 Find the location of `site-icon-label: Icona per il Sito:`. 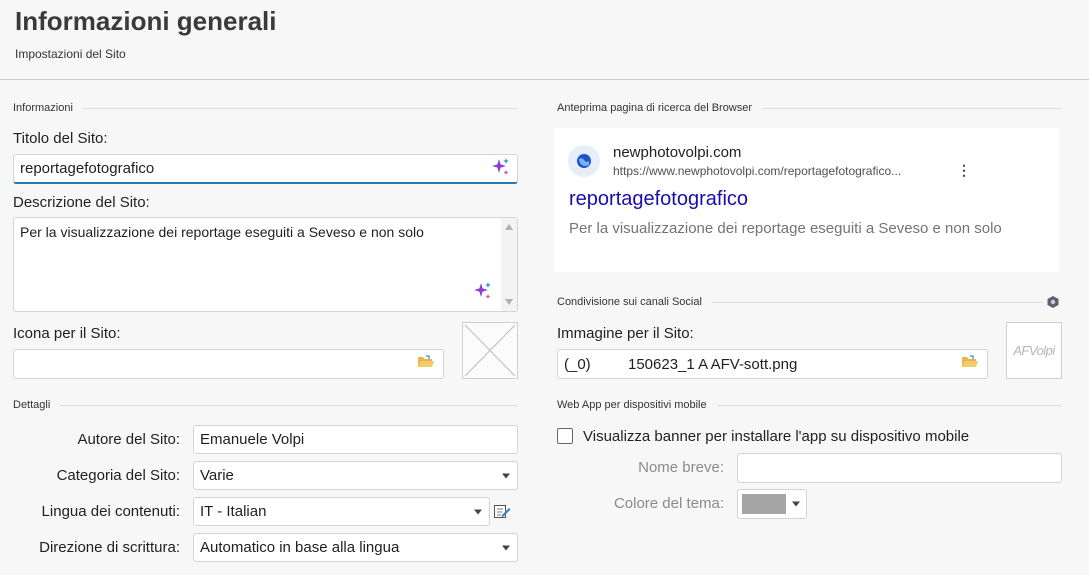

site-icon-label: Icona per il Sito: is located at coordinates (67, 333).